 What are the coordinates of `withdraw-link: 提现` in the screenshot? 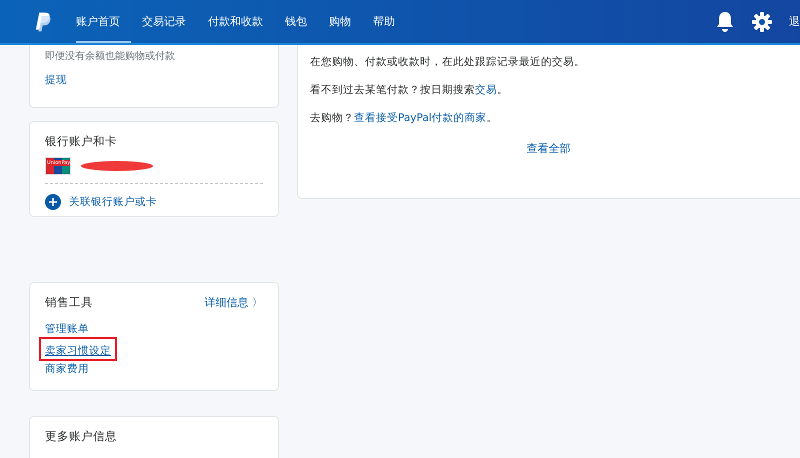 It's located at (56, 80).